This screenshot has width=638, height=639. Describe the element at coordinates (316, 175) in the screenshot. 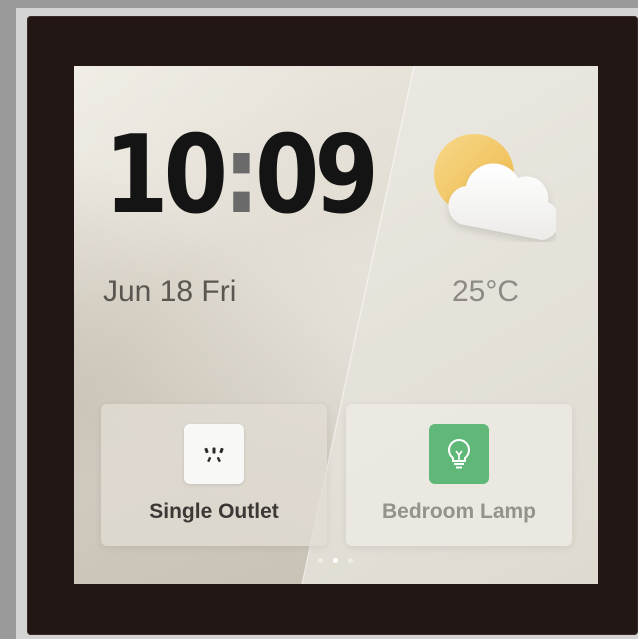

I see `clock-minutes: 09` at that location.